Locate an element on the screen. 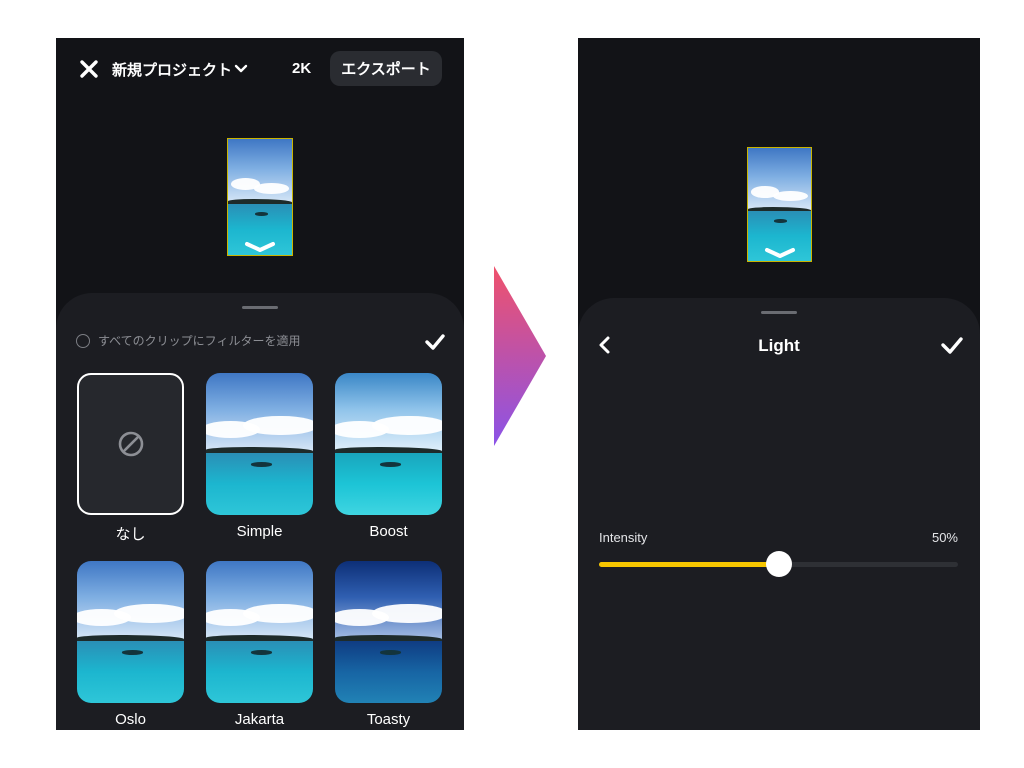  transition-arrow-icon is located at coordinates (520, 356).